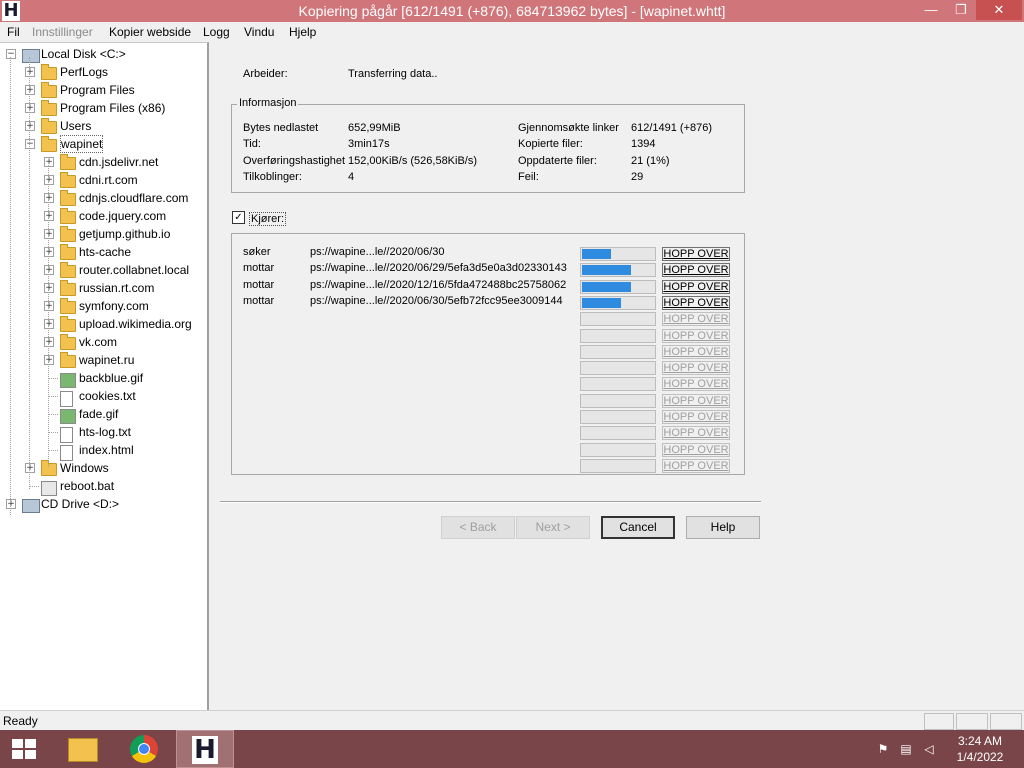  I want to click on flag-icon: ⚑, so click(883, 749).